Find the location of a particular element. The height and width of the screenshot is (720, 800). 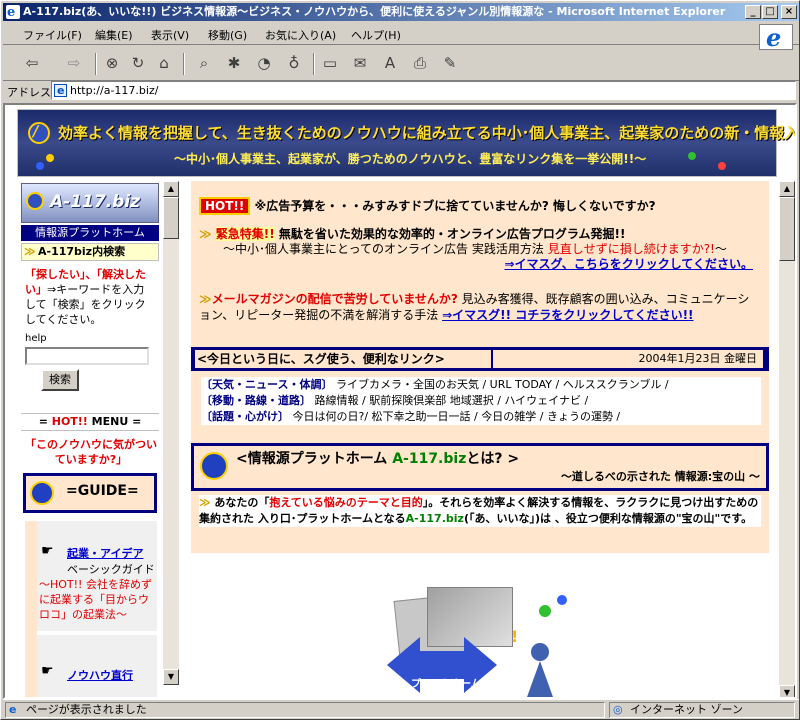

green-ball-icon is located at coordinates (545, 611).